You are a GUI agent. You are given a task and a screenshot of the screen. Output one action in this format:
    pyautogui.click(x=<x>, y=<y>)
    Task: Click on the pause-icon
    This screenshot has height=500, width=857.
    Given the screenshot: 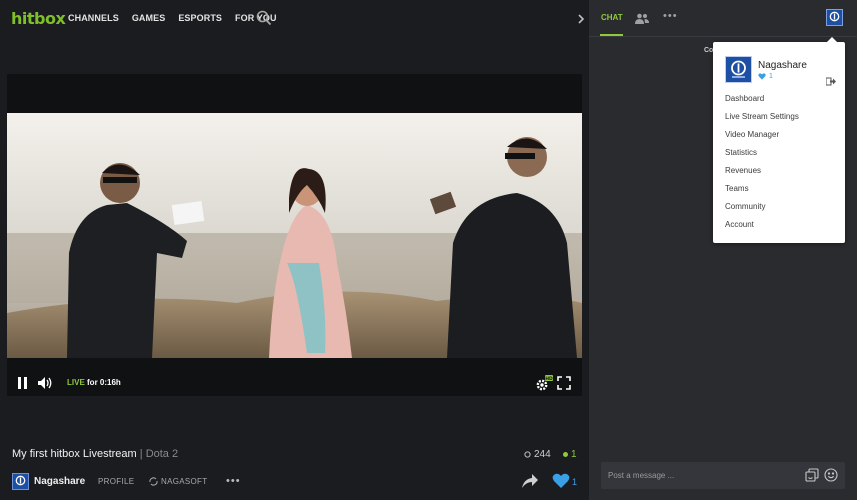 What is the action you would take?
    pyautogui.click(x=24, y=383)
    